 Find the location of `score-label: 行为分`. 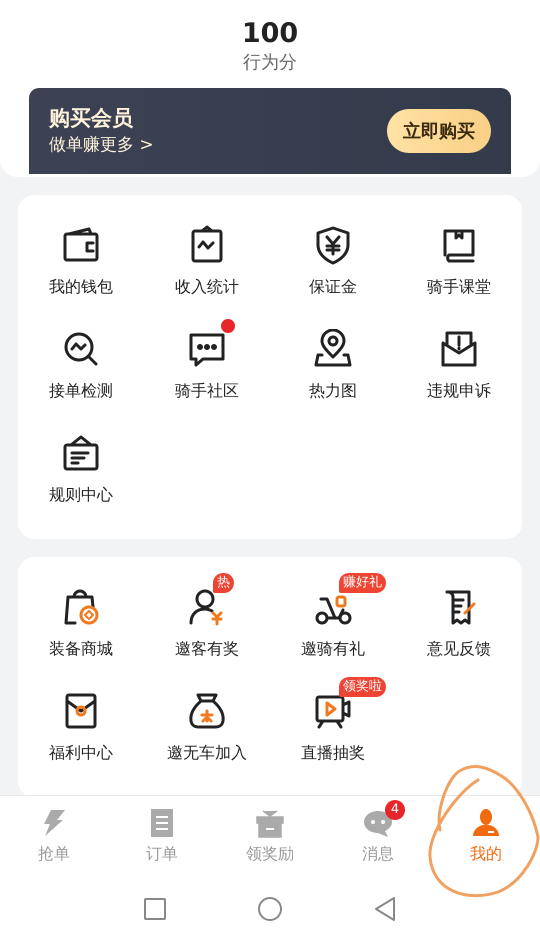

score-label: 行为分 is located at coordinates (270, 63).